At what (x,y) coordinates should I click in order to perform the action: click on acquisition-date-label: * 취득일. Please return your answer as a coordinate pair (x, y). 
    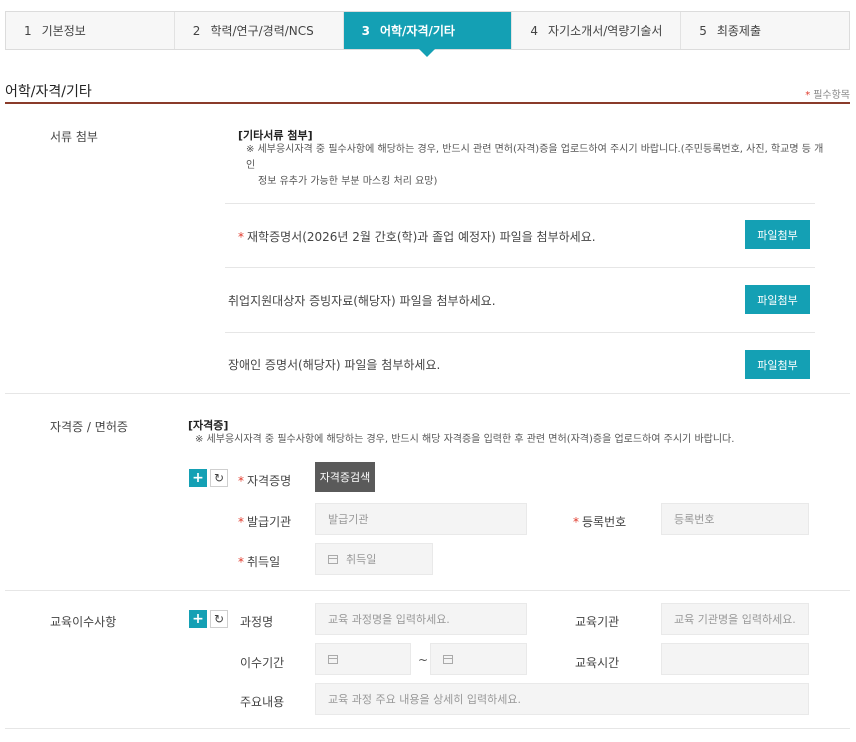
    Looking at the image, I should click on (259, 561).